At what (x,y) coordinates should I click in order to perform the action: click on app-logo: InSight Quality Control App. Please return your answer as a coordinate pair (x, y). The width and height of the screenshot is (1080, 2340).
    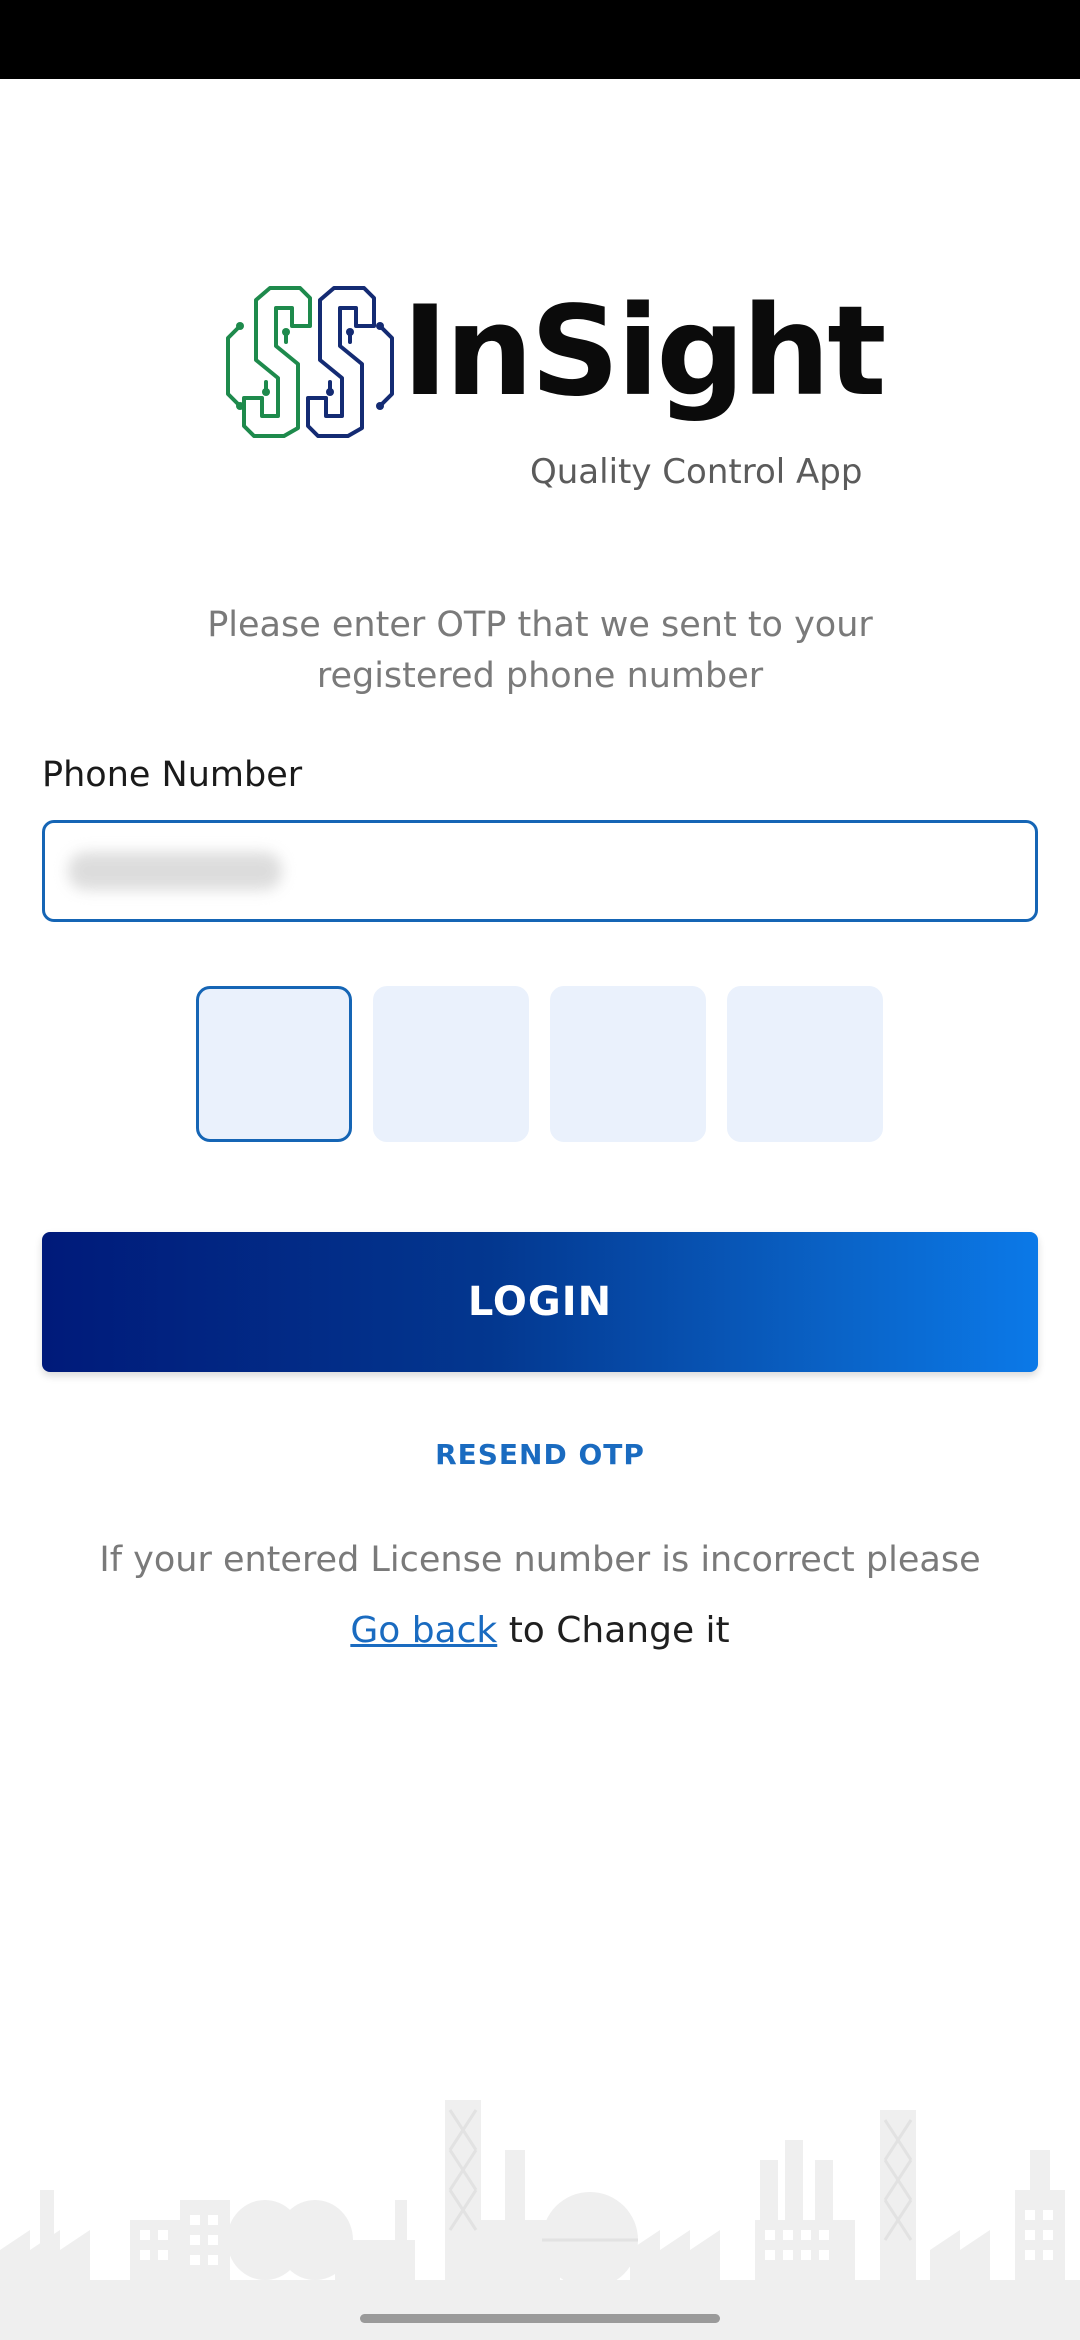
    Looking at the image, I should click on (556, 391).